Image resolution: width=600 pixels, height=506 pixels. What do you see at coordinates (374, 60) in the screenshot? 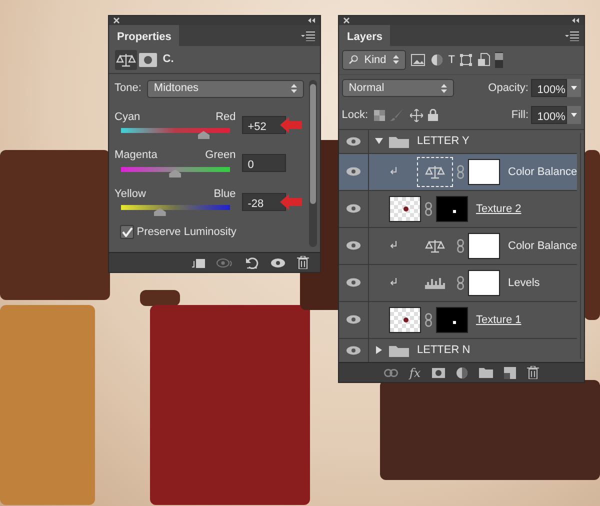
I see `filter-dropdown: Kind` at bounding box center [374, 60].